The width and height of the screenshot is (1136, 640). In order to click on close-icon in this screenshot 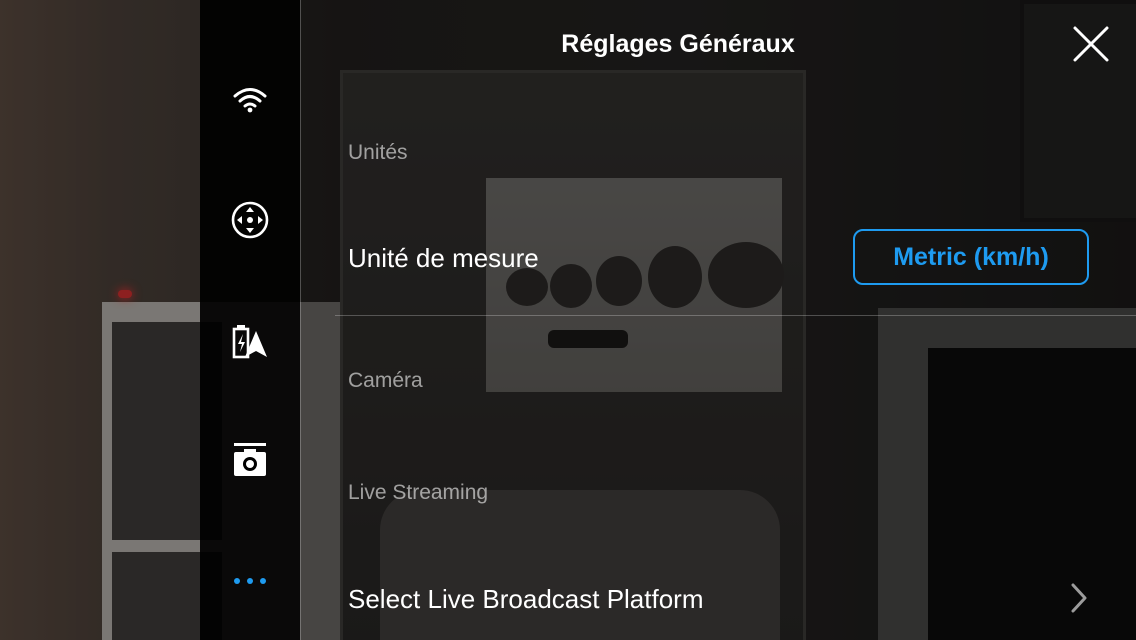, I will do `click(1091, 44)`.